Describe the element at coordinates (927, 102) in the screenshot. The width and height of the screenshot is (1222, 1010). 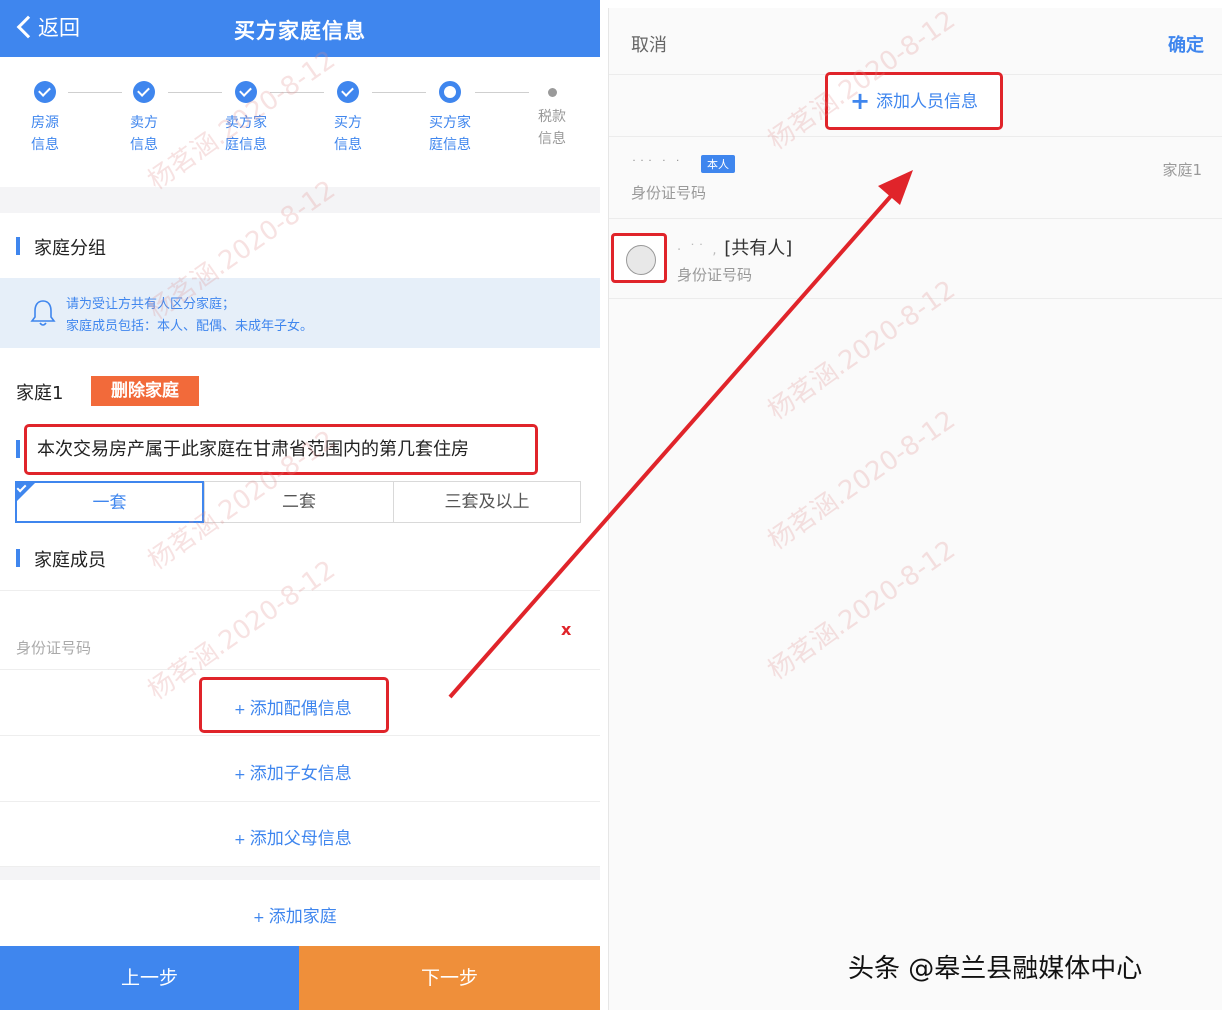
I see `add-person-label: 添加人员信息` at that location.